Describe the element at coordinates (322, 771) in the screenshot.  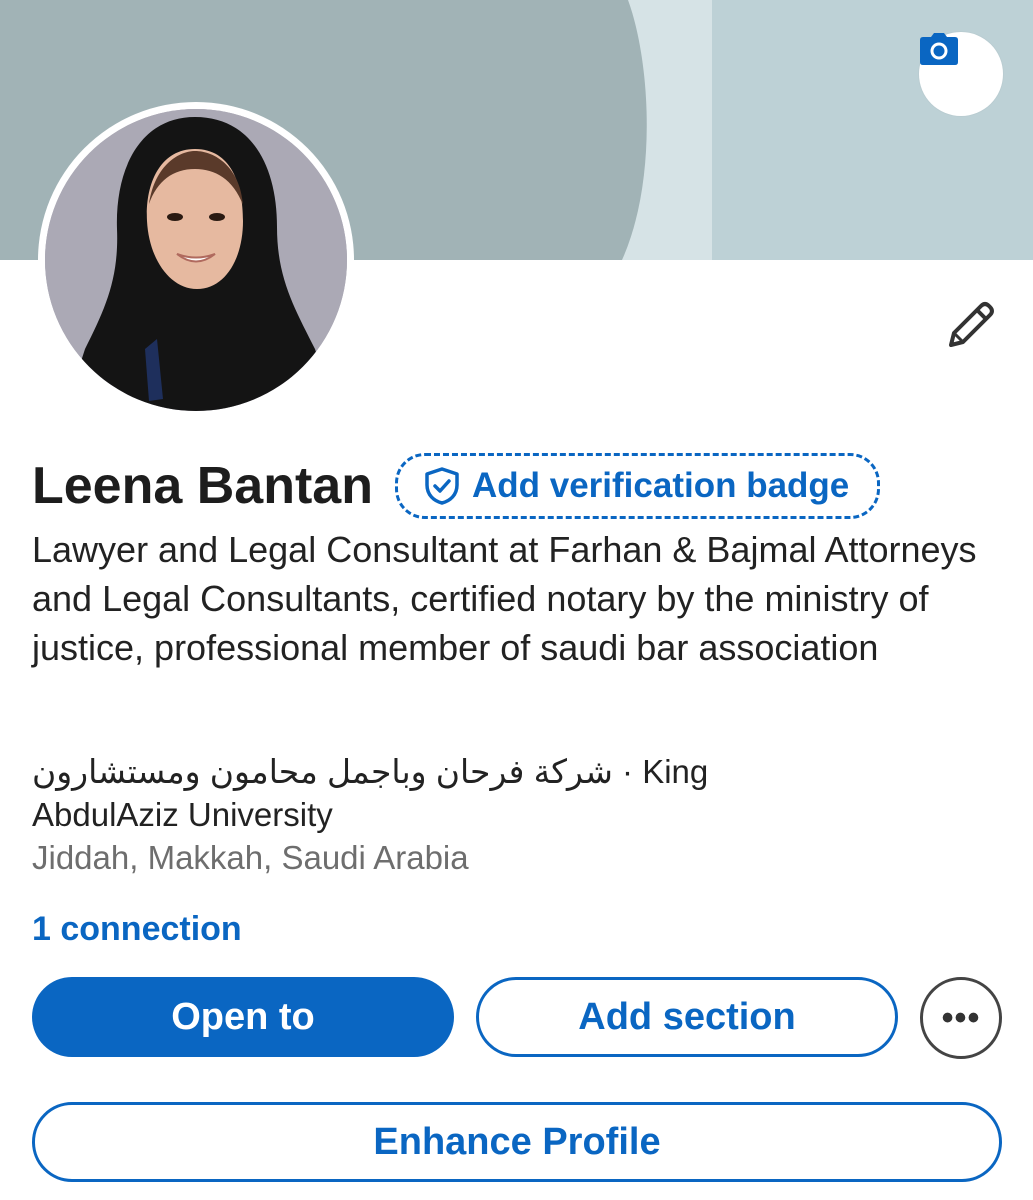
I see `education-arabic-company: شركة فرحان وباجمل محامون ومستشارون` at that location.